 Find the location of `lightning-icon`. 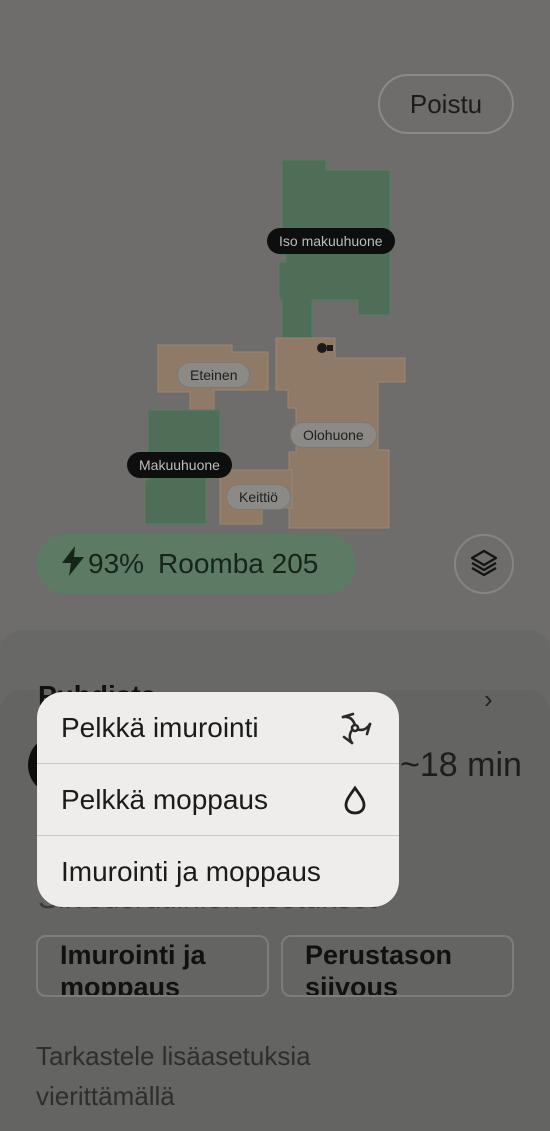

lightning-icon is located at coordinates (73, 564).